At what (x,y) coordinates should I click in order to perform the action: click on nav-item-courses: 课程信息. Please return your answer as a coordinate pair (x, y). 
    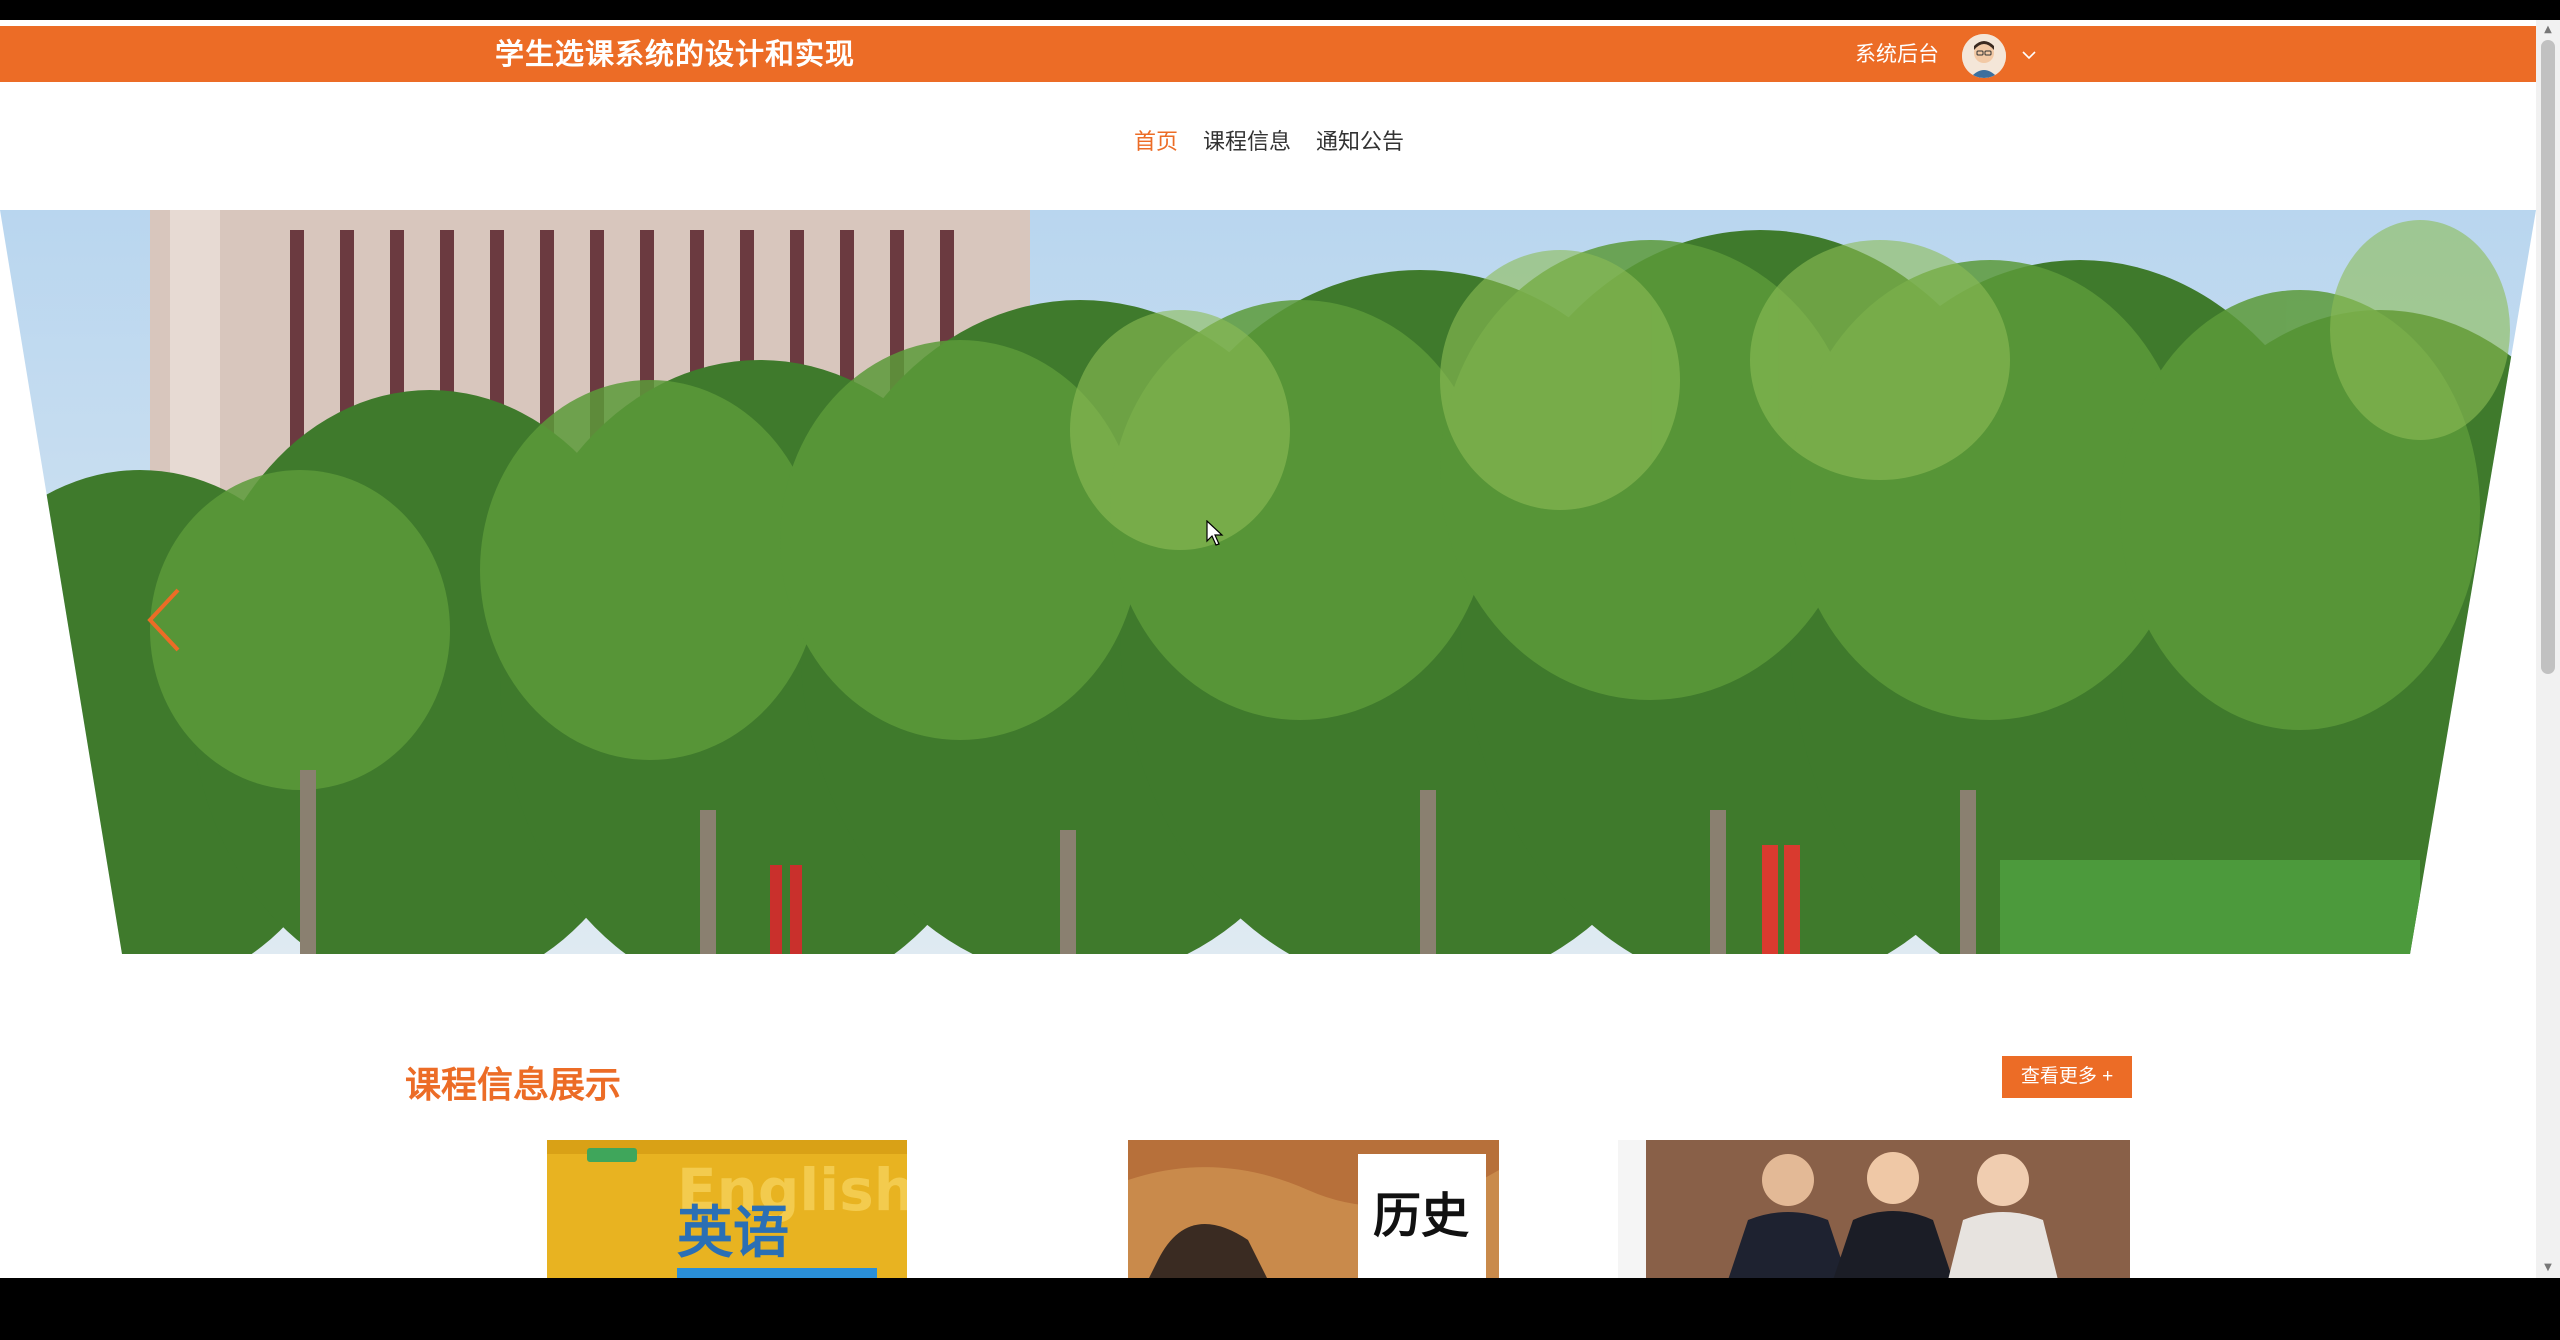
    Looking at the image, I should click on (1247, 140).